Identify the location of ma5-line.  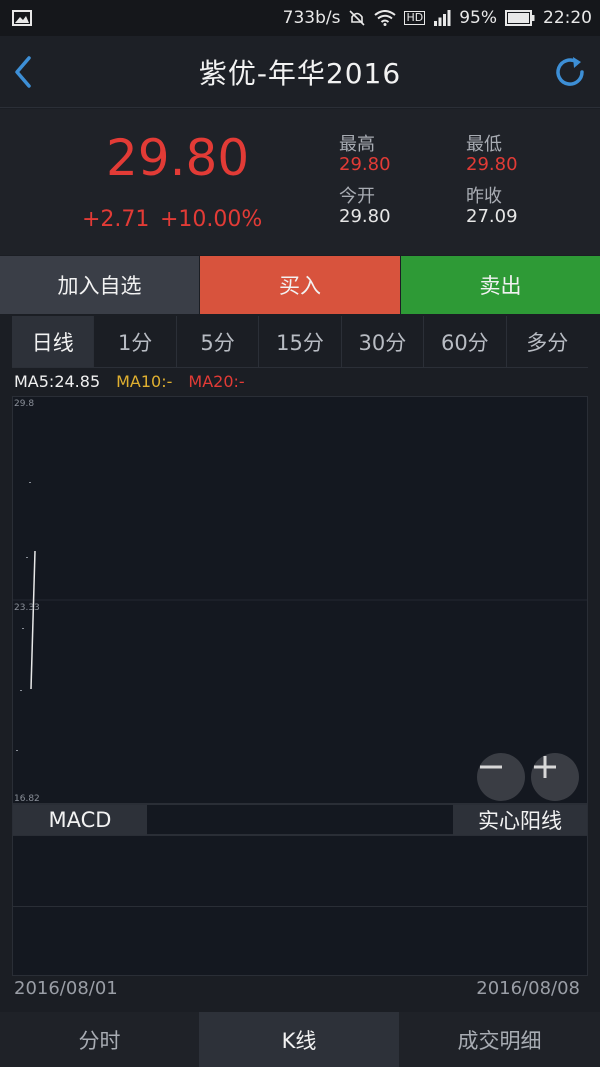
(33, 620).